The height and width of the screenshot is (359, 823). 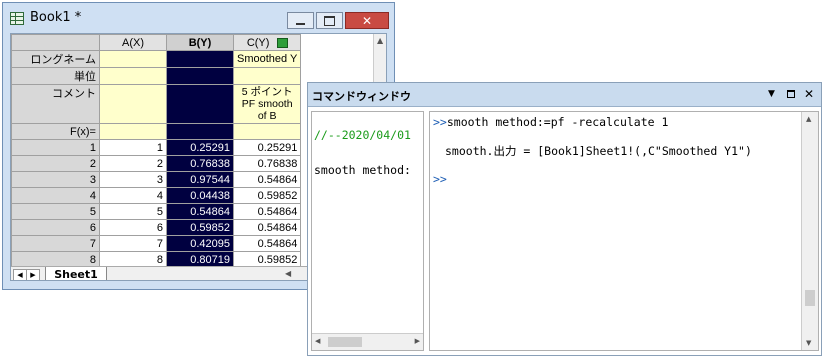 I want to click on cell-b: 0.42095, so click(x=200, y=243).